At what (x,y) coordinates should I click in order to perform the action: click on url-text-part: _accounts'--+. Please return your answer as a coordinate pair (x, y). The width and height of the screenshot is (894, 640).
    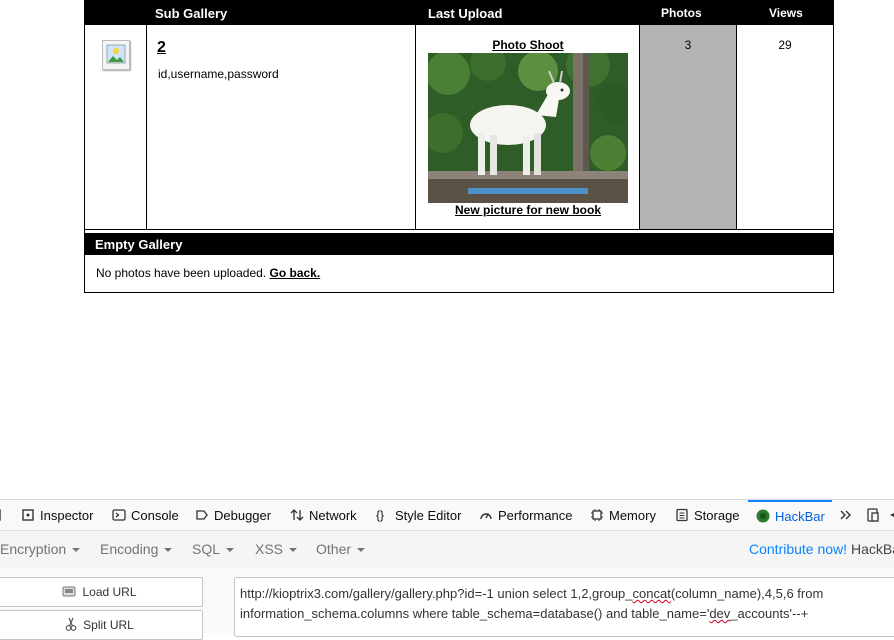
    Looking at the image, I should click on (769, 613).